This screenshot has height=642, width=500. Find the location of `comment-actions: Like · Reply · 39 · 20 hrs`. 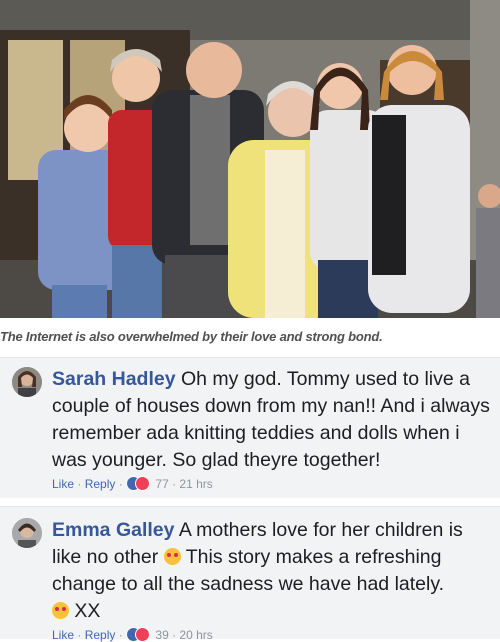

comment-actions: Like · Reply · 39 · 20 hrs is located at coordinates (132, 634).